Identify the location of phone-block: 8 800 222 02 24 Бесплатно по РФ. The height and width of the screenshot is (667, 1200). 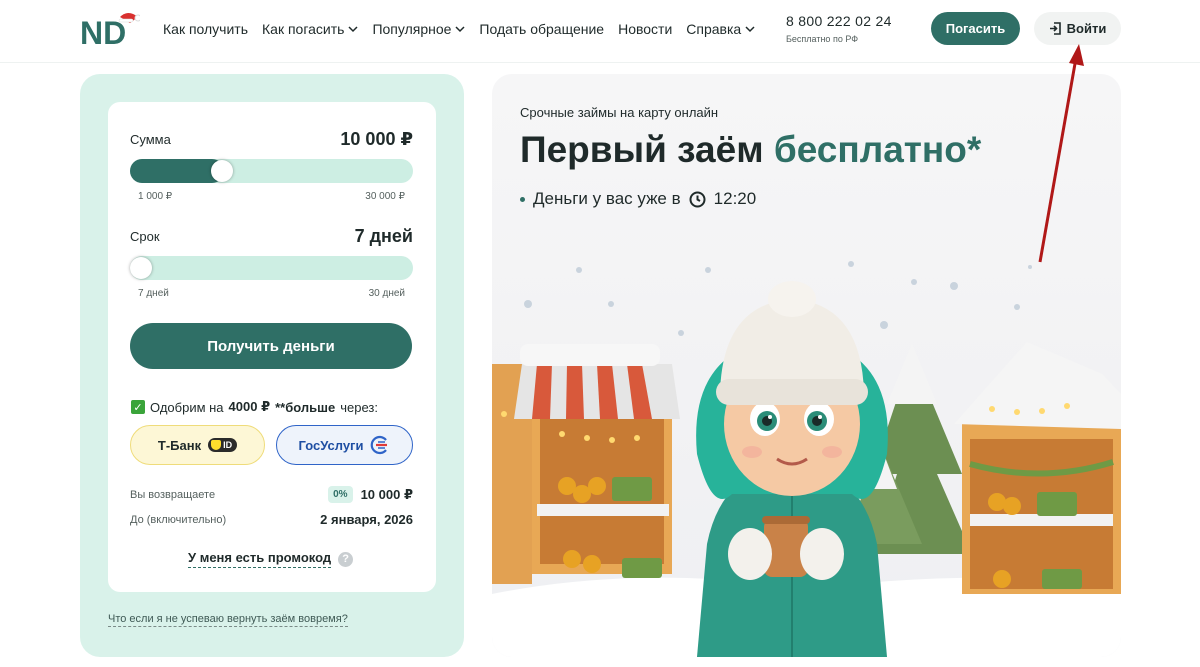
(839, 28).